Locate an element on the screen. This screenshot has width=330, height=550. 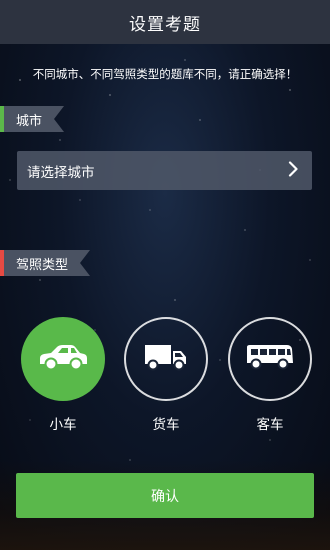
page-title: 设置考题 is located at coordinates (165, 24).